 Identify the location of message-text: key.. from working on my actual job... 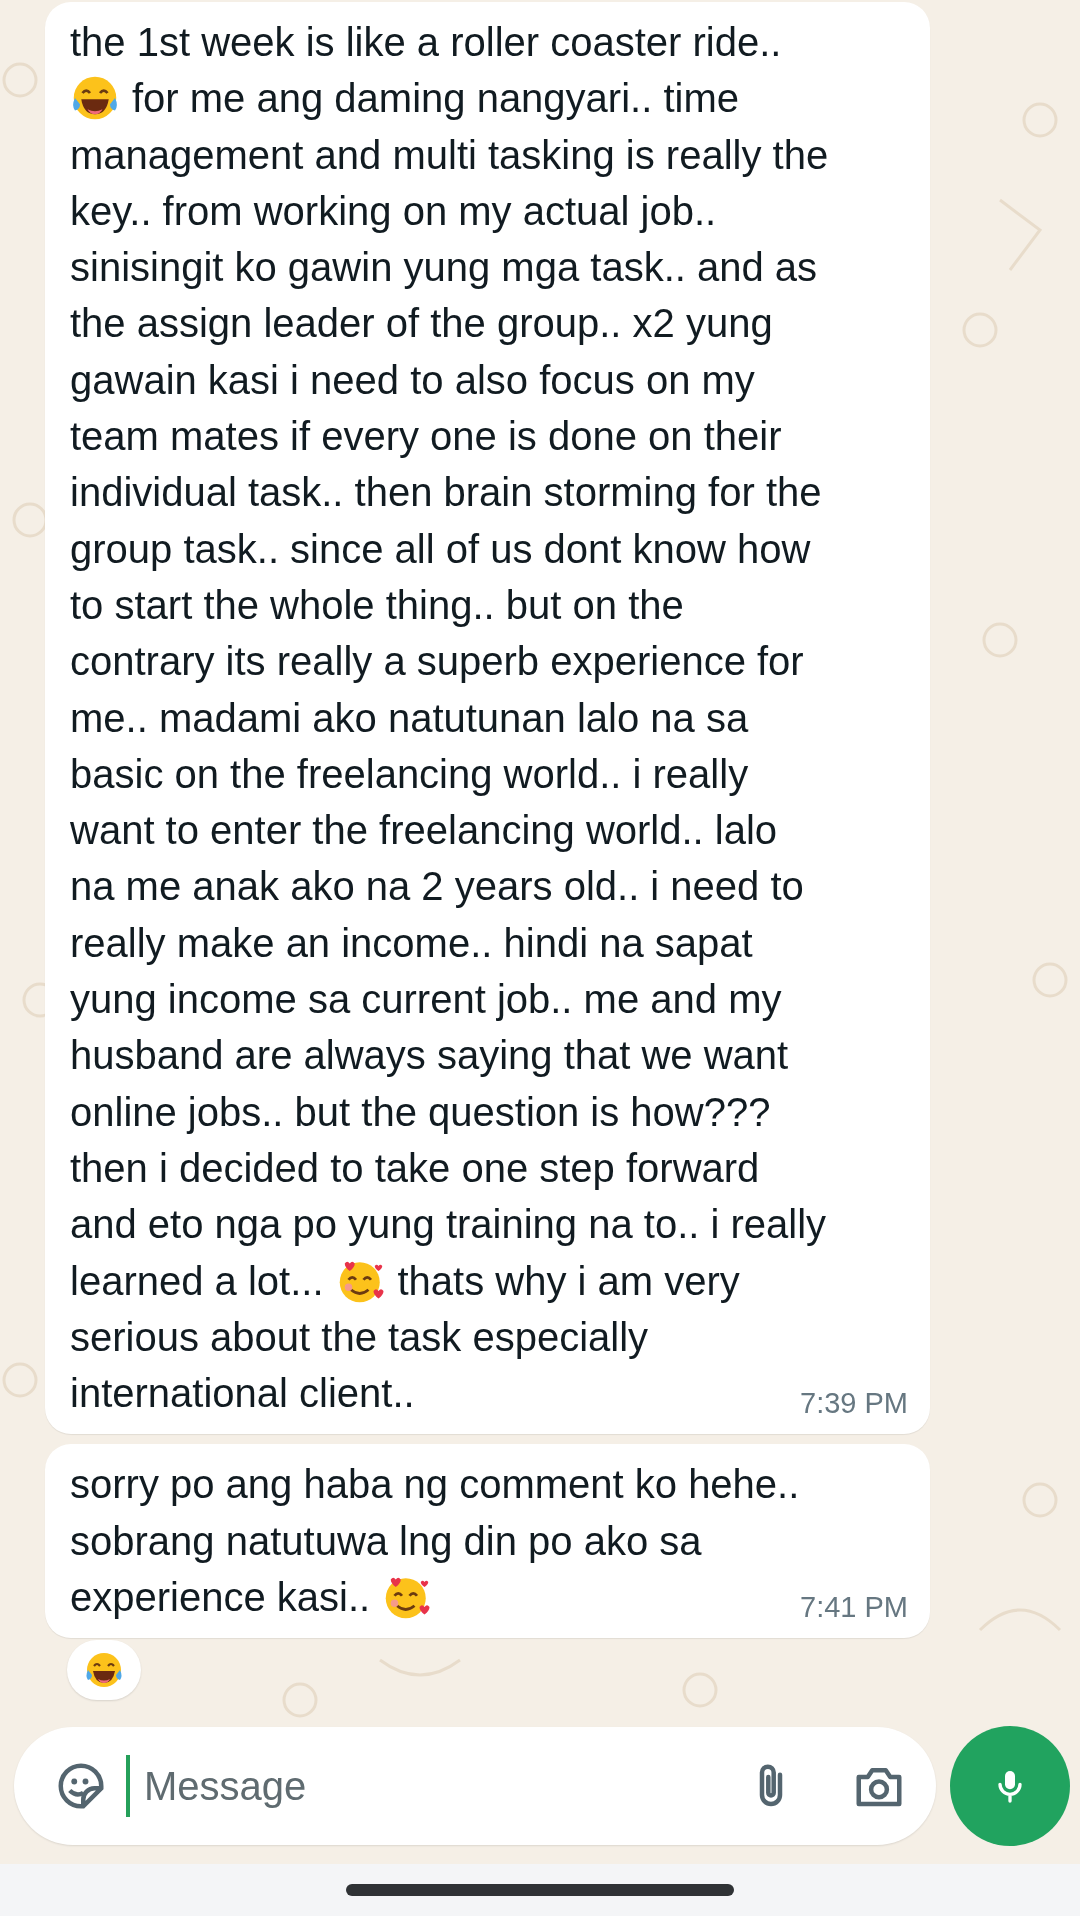
(393, 211).